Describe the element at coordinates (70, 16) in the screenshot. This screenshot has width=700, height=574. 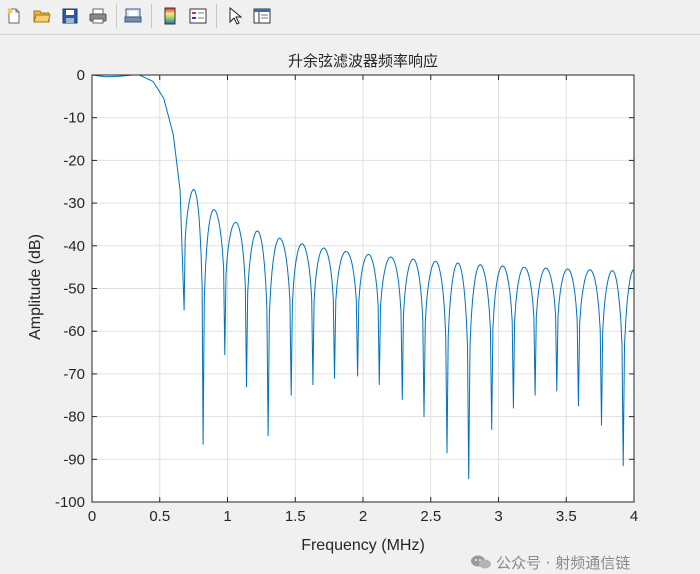
I see `save-icon` at that location.